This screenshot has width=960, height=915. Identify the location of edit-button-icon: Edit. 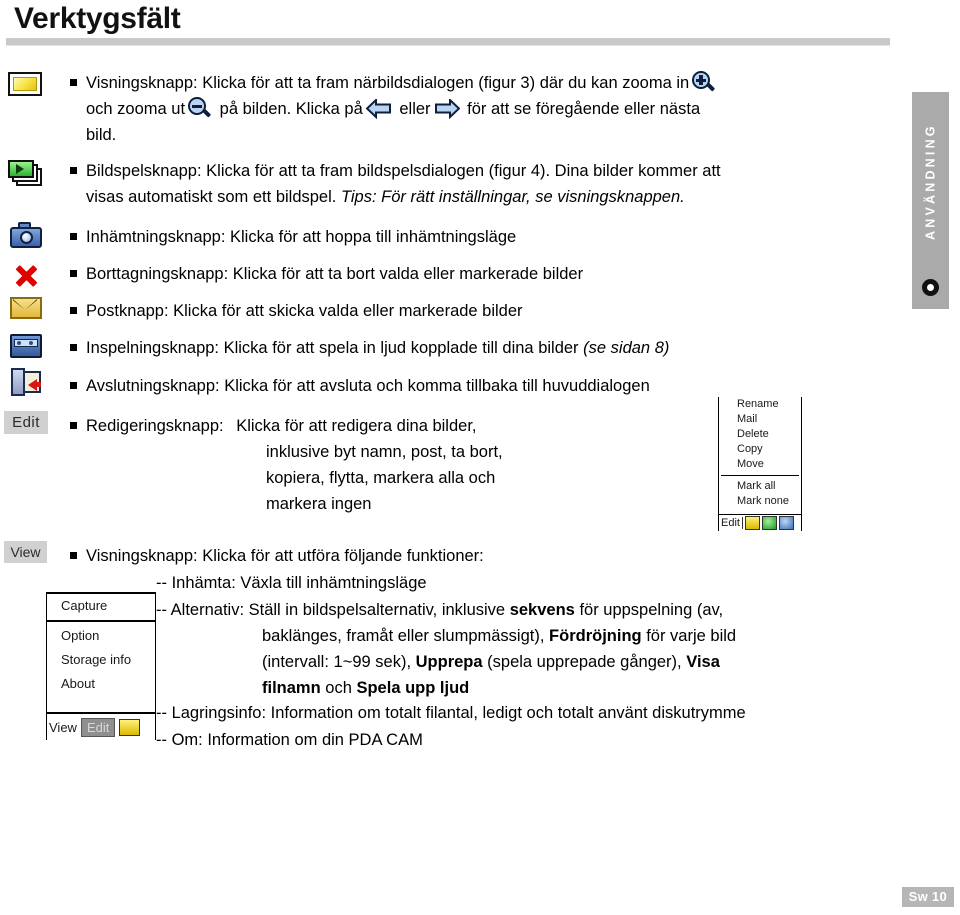
(26, 422).